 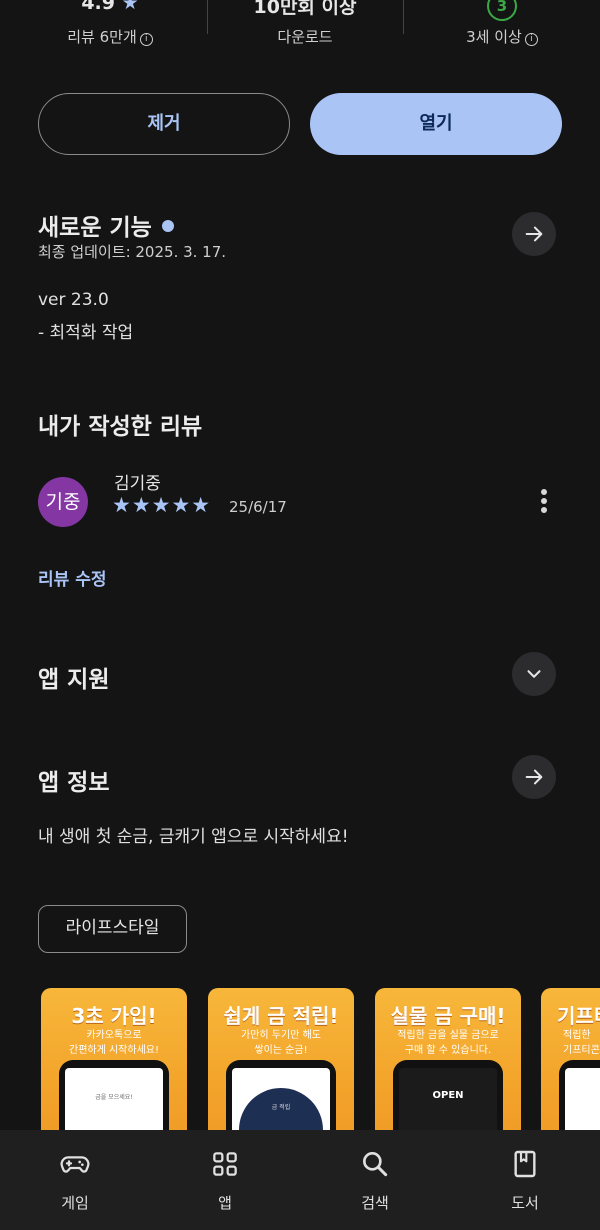 What do you see at coordinates (75, 1203) in the screenshot?
I see `nav-label: 게임` at bounding box center [75, 1203].